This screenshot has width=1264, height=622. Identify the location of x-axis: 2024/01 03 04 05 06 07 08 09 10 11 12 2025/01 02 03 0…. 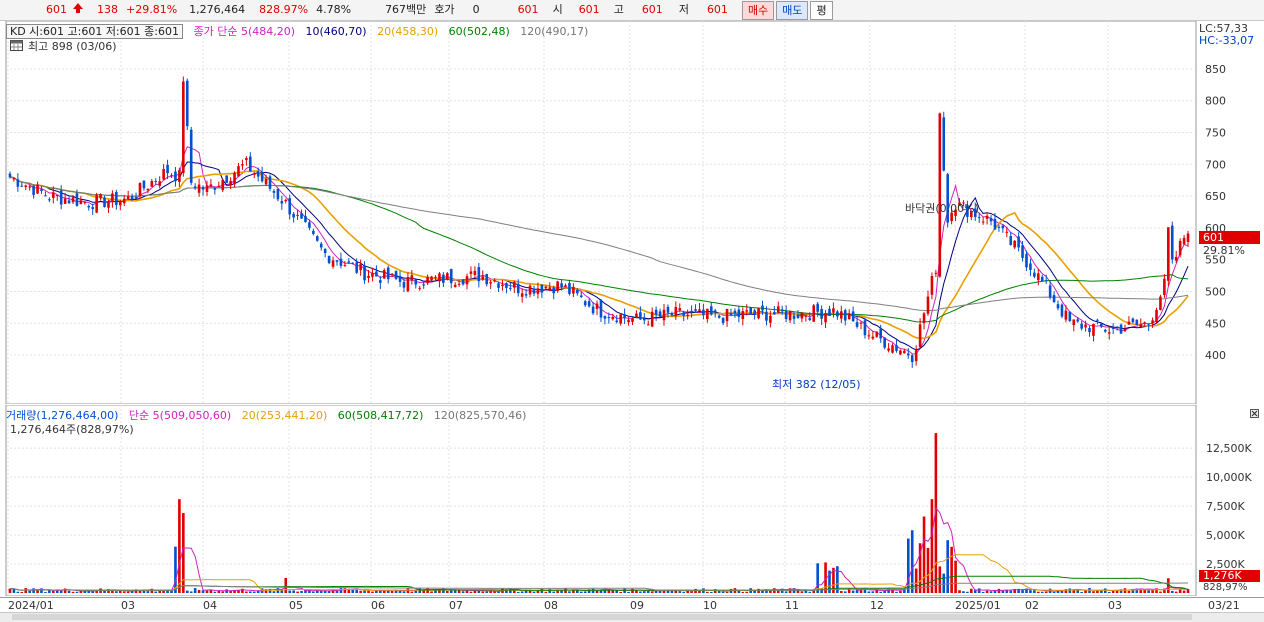
(632, 609).